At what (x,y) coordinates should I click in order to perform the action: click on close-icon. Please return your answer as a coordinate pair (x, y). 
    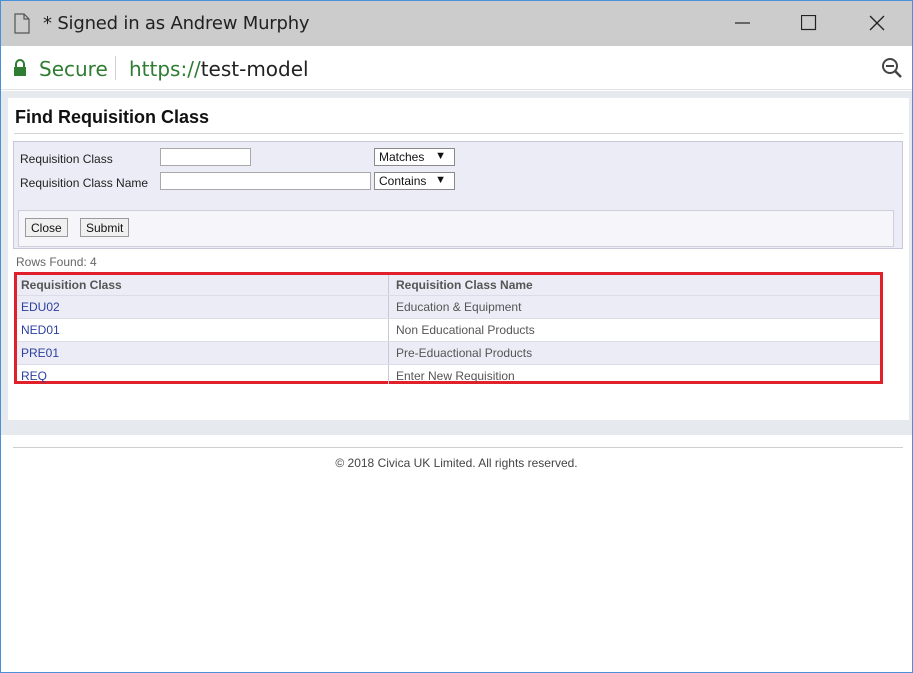
    Looking at the image, I should click on (877, 23).